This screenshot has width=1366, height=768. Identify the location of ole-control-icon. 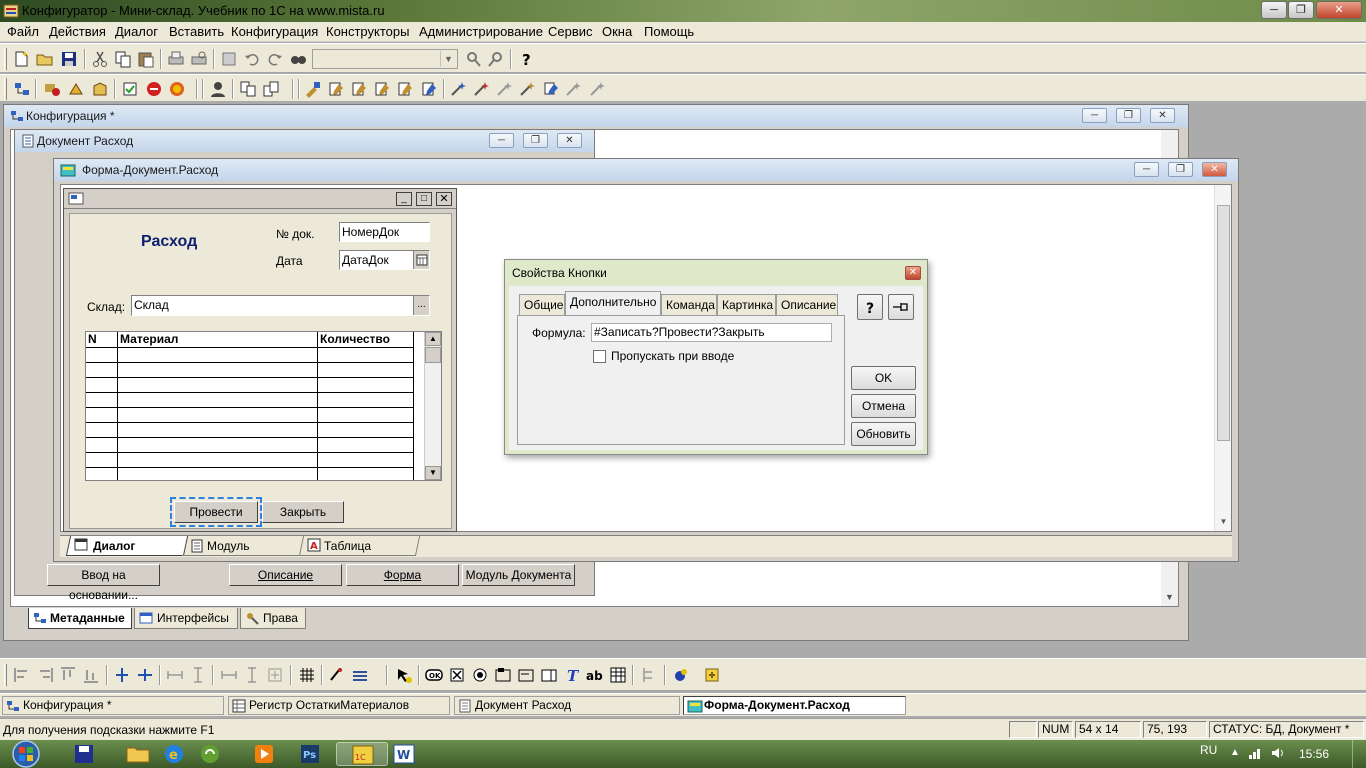
(681, 675).